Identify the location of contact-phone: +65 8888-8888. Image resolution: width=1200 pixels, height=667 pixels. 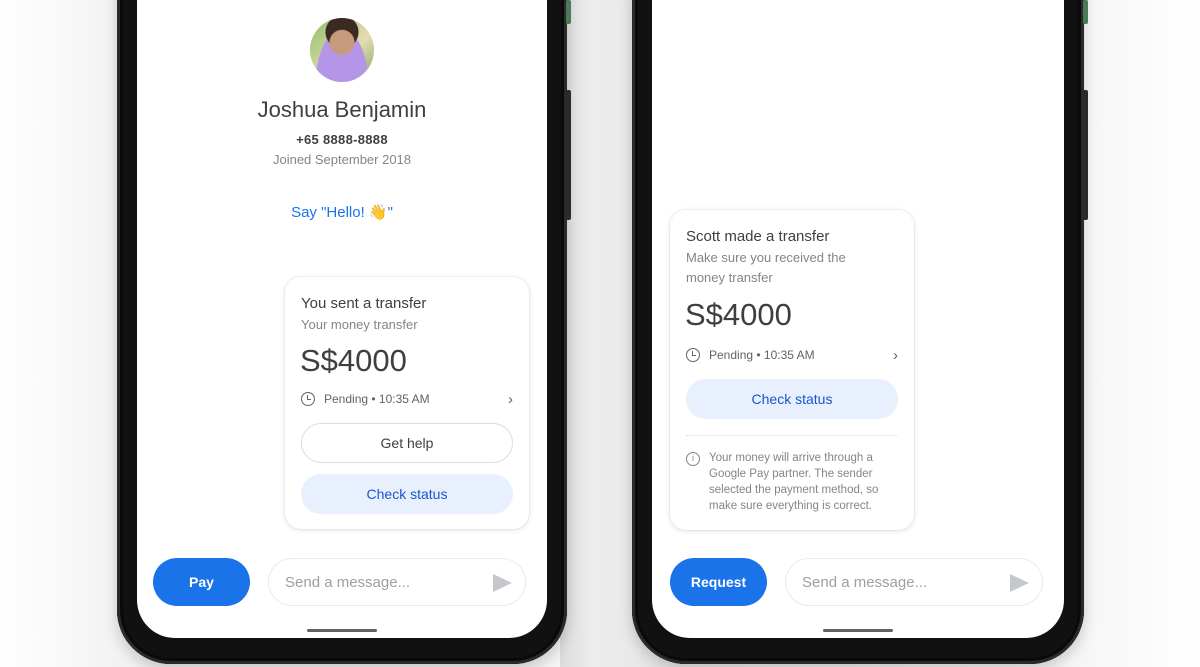
(342, 139).